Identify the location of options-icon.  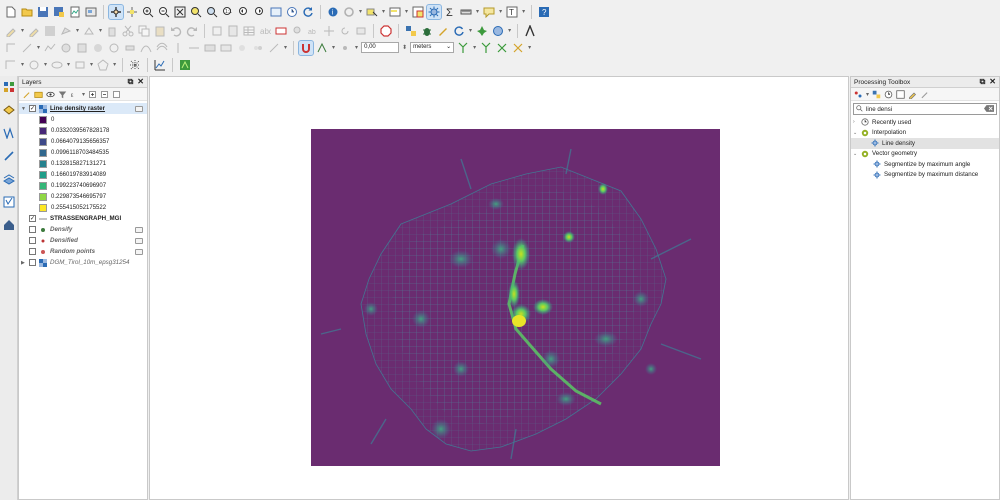
(924, 94).